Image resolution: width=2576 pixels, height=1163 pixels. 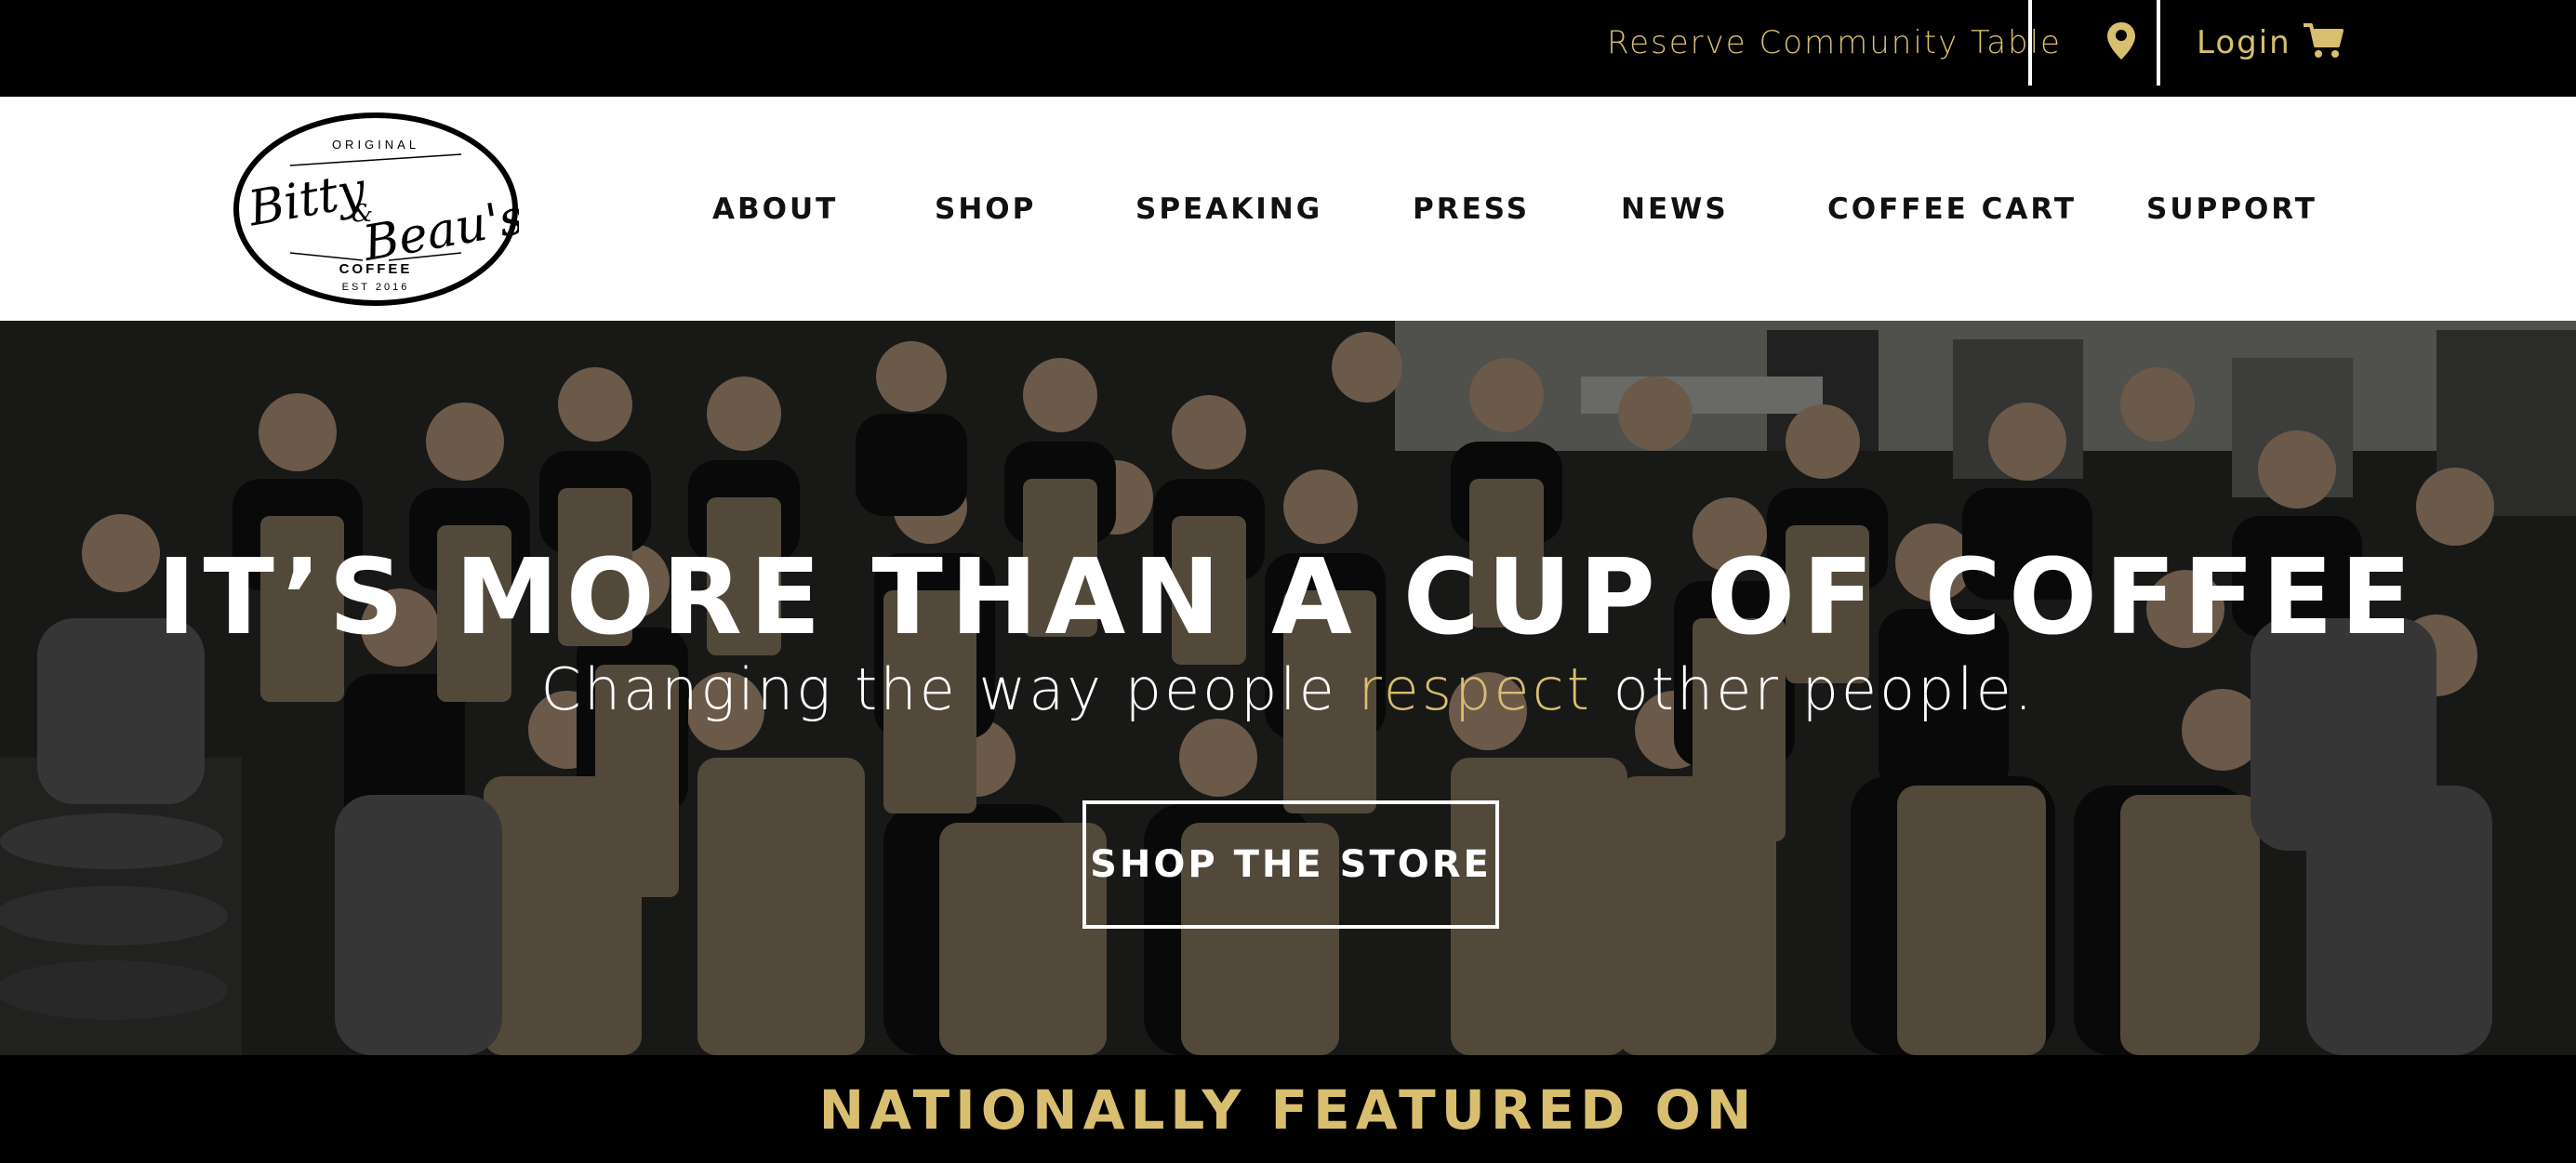 What do you see at coordinates (1675, 209) in the screenshot?
I see `nav-item-news: NEWS` at bounding box center [1675, 209].